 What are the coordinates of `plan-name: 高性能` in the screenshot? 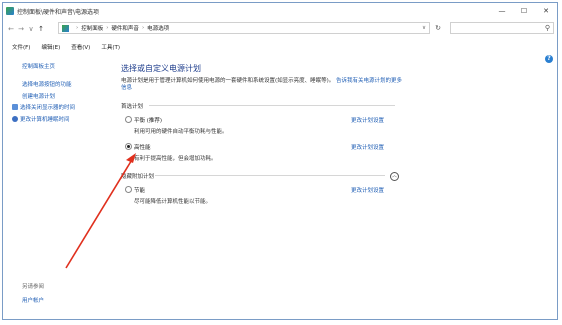 It's located at (142, 148).